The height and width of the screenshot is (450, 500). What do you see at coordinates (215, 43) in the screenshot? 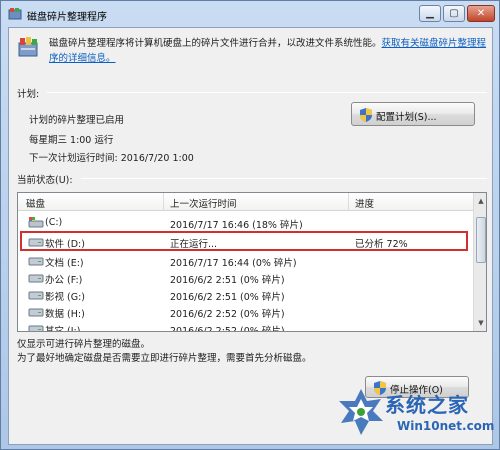
I see `description-text: 磁盘碎片整理程序将计算机硬盘上的碎片文件进行合并，以改进文件系统性能。` at bounding box center [215, 43].